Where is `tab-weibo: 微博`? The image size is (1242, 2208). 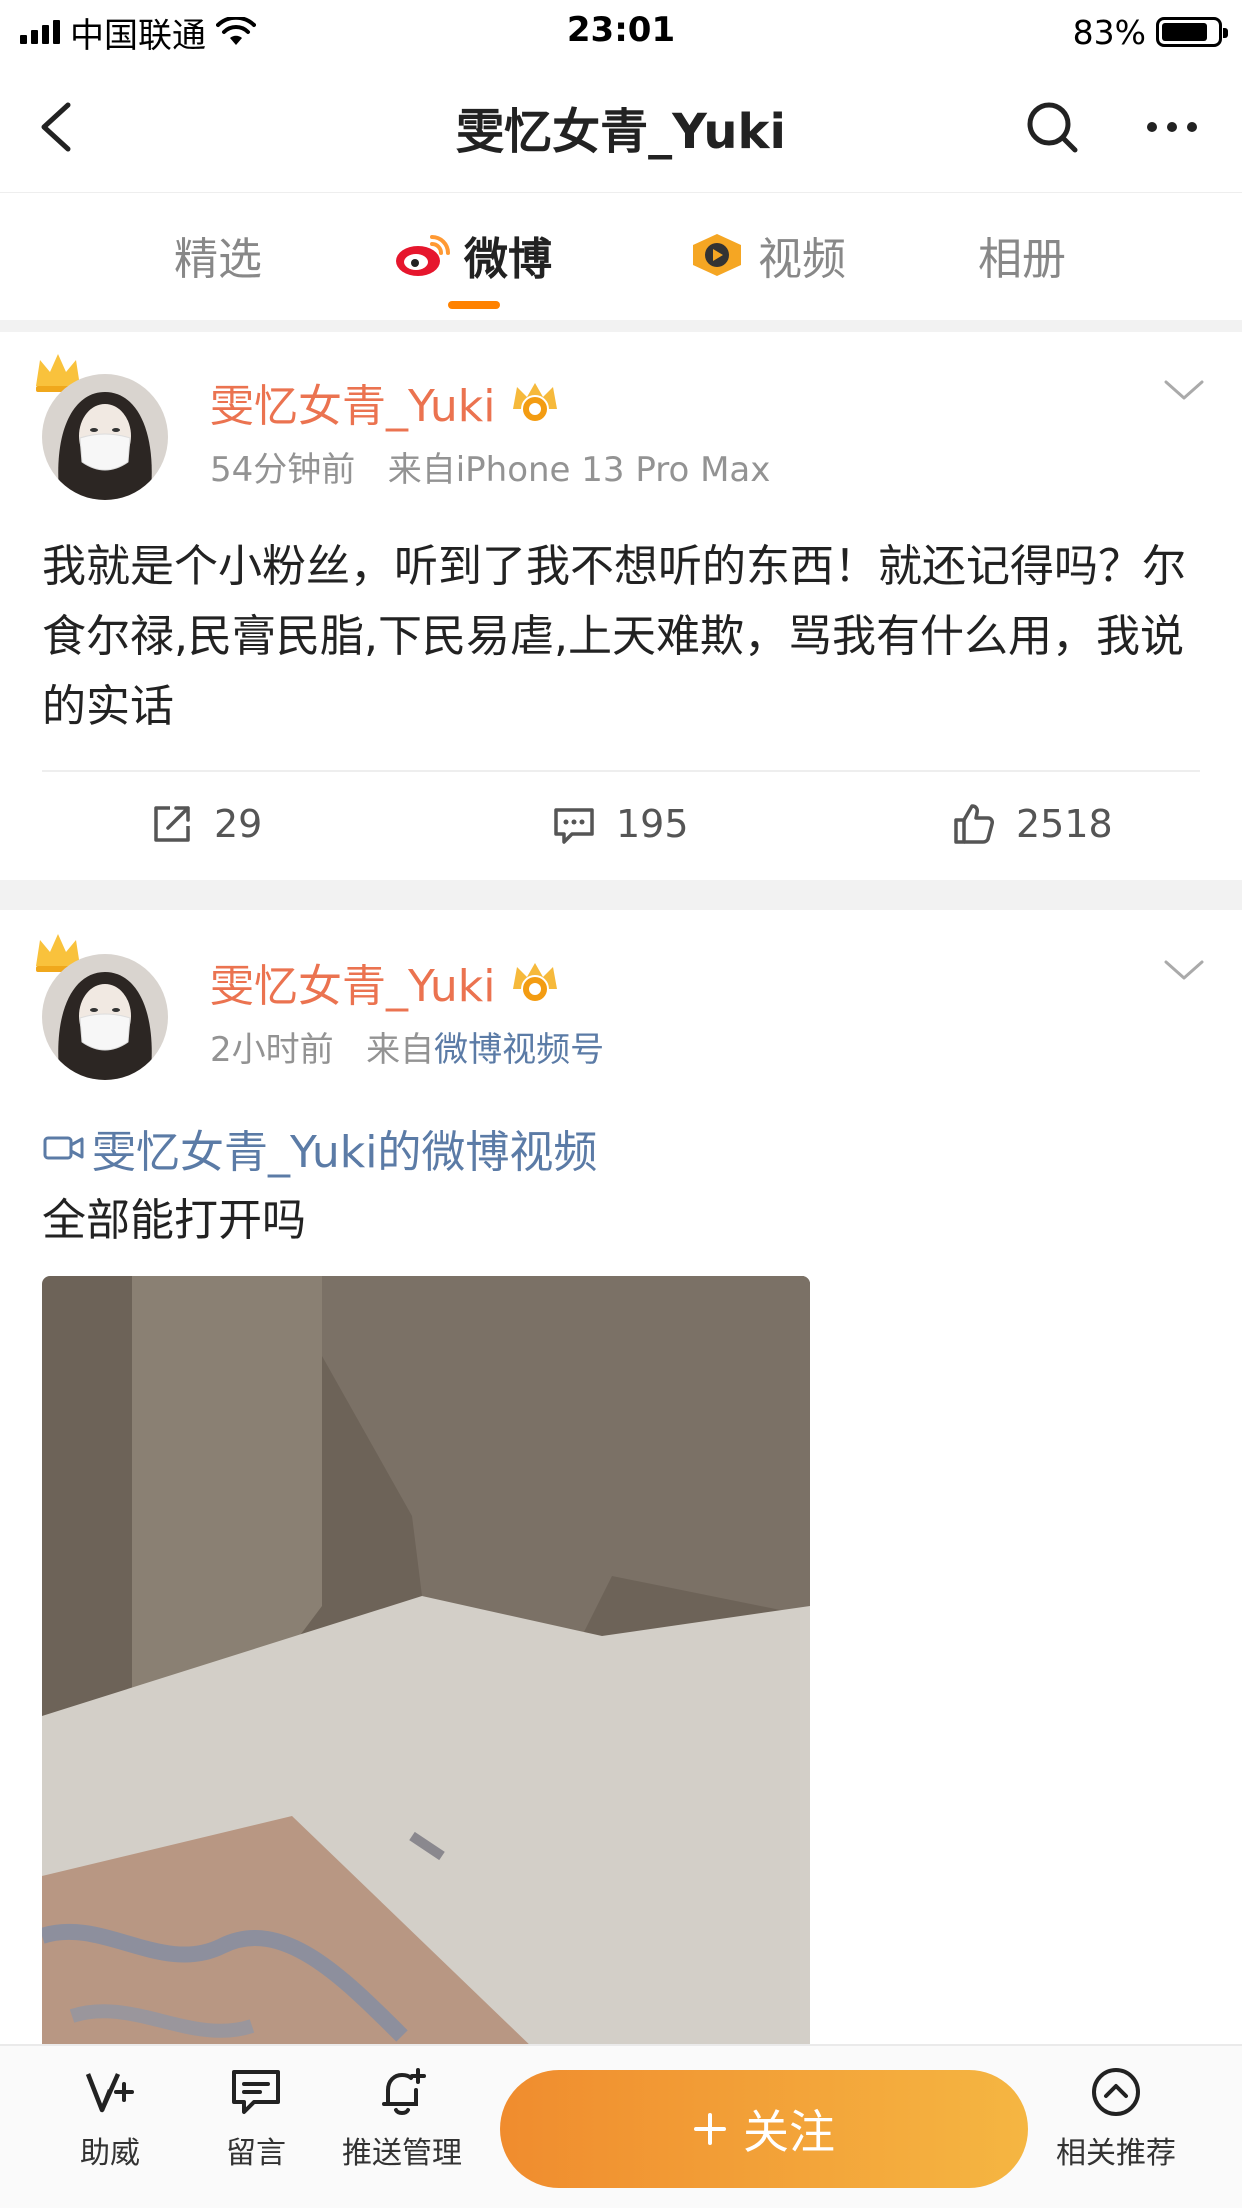
tab-weibo: 微博 is located at coordinates (473, 255).